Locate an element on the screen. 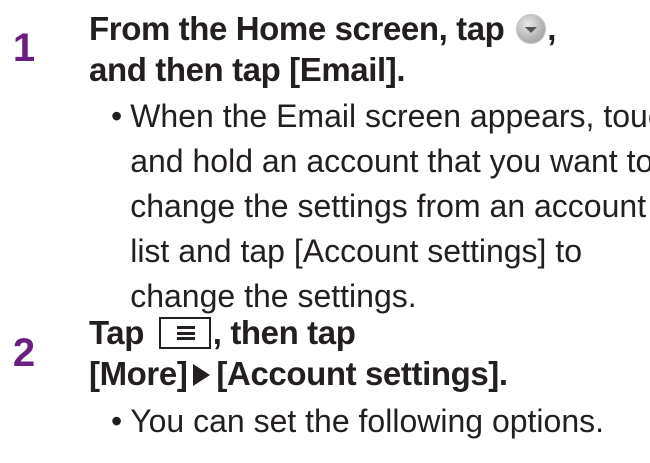 Image resolution: width=650 pixels, height=463 pixels. step-title-line: [More] [Account settings]. is located at coordinates (364, 373).